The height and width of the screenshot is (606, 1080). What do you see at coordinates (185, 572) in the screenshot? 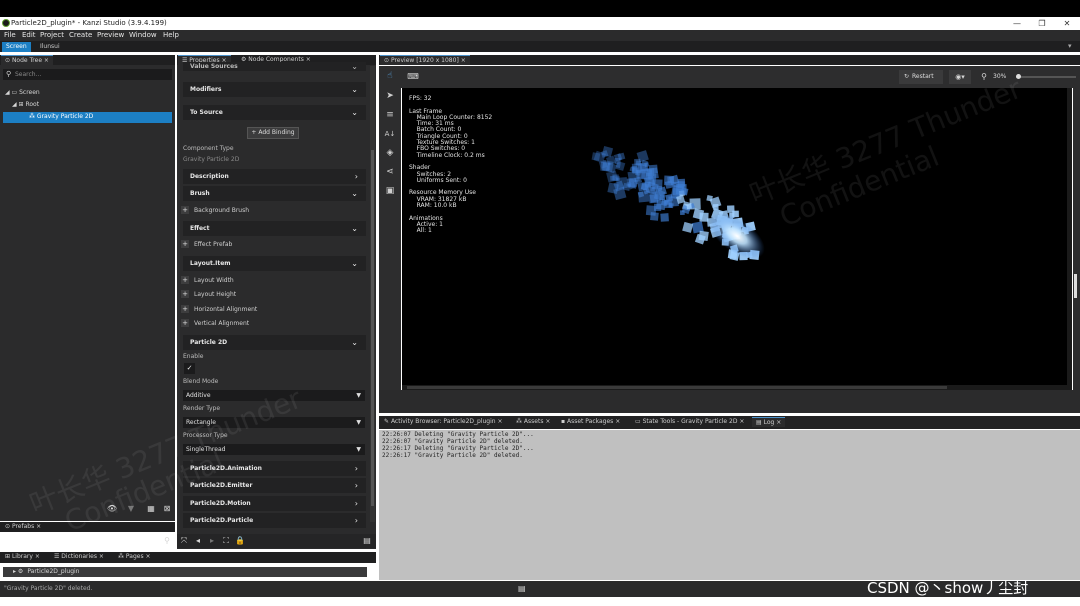
I see `library-item: ▸ ⚙ Particle2D_plugin` at bounding box center [185, 572].